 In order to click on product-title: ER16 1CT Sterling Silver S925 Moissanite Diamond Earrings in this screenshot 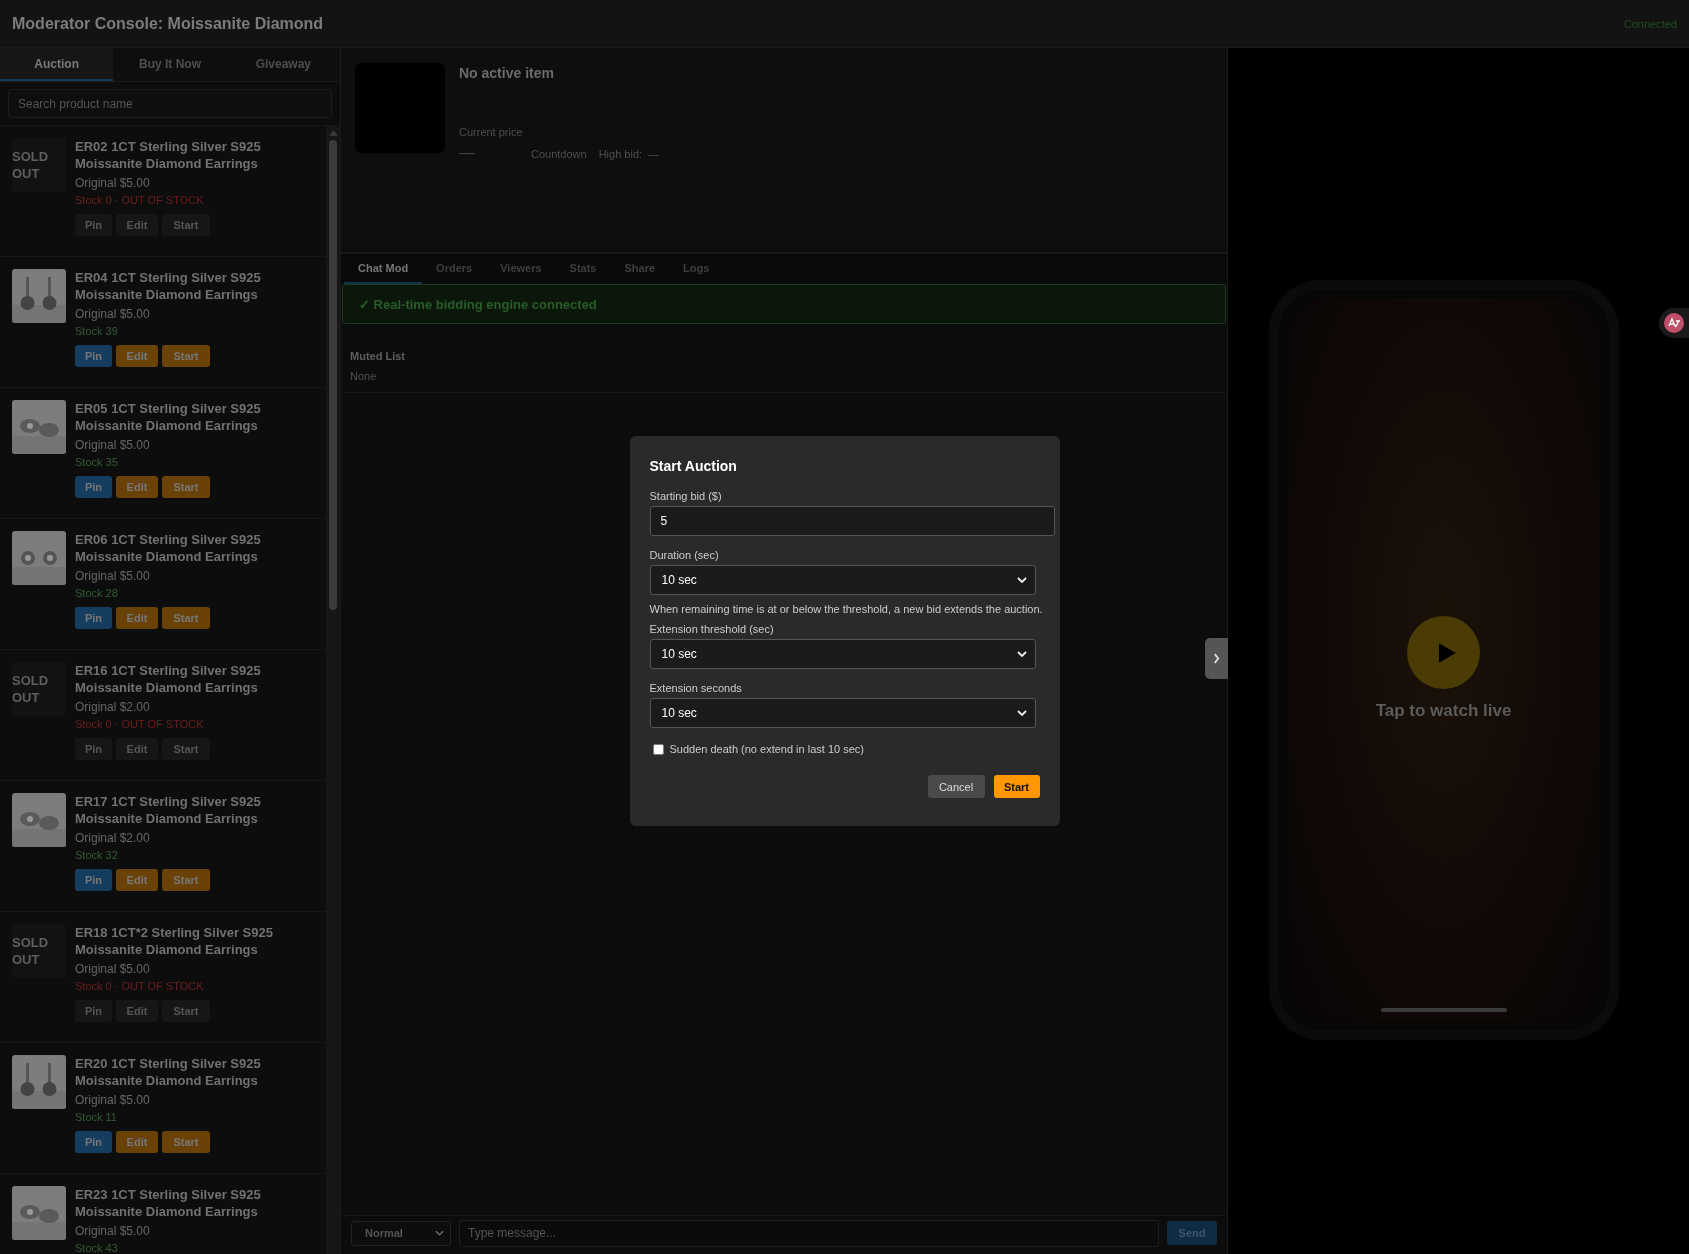, I will do `click(168, 679)`.